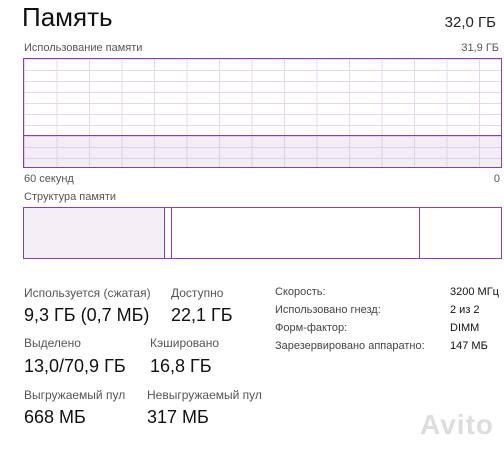  Describe the element at coordinates (185, 343) in the screenshot. I see `cached-label: Кэшировано` at that location.